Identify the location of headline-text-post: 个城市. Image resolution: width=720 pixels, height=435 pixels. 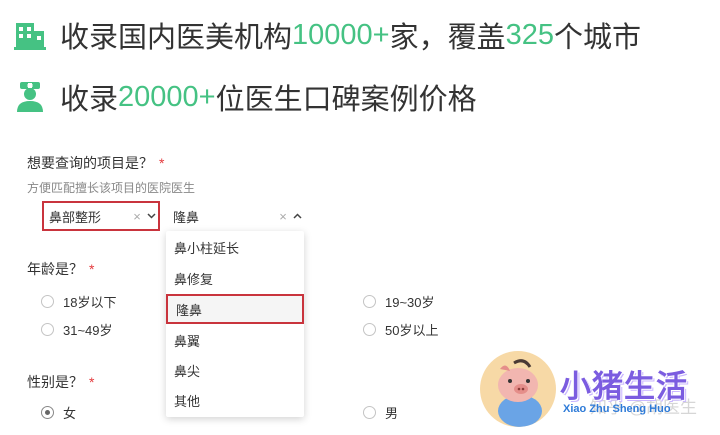
(598, 38).